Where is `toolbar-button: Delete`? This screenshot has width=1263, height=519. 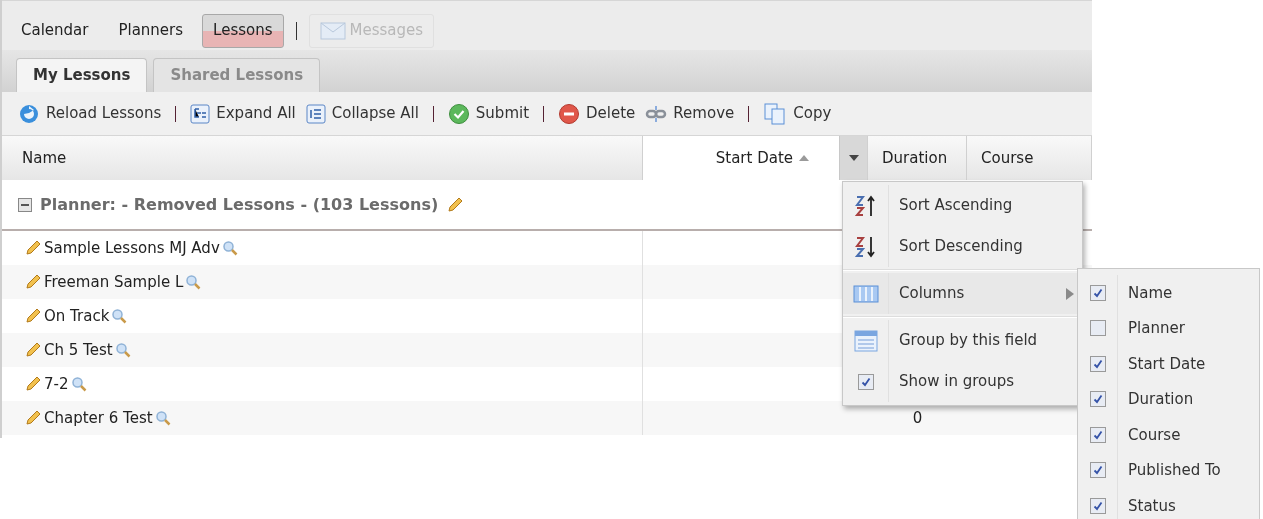 toolbar-button: Delete is located at coordinates (597, 113).